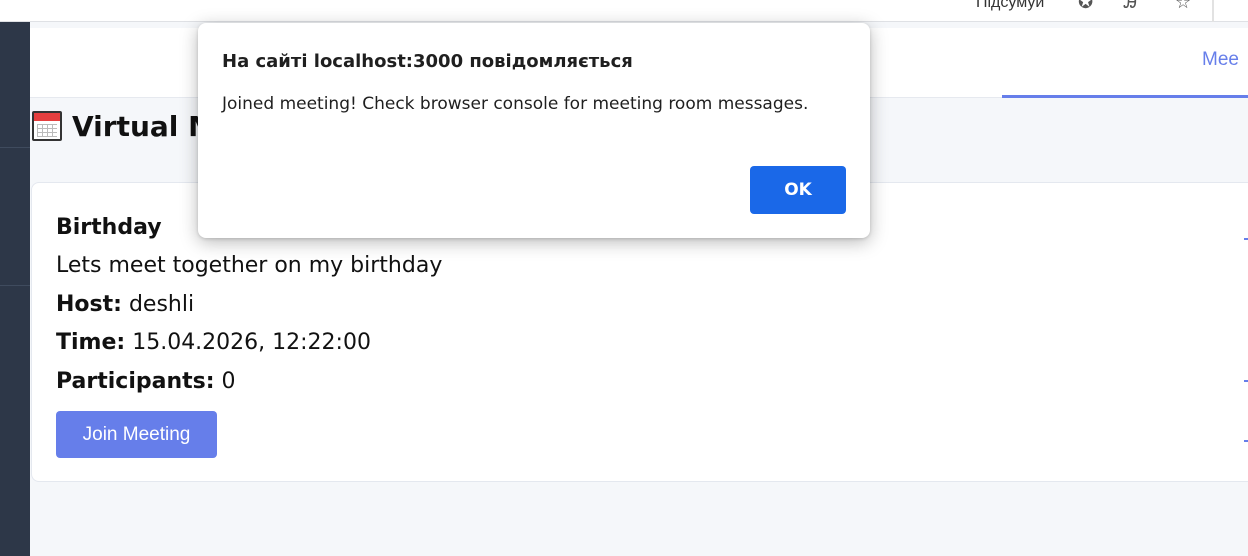  What do you see at coordinates (125, 304) in the screenshot?
I see `meeting-host: Host: deshli` at bounding box center [125, 304].